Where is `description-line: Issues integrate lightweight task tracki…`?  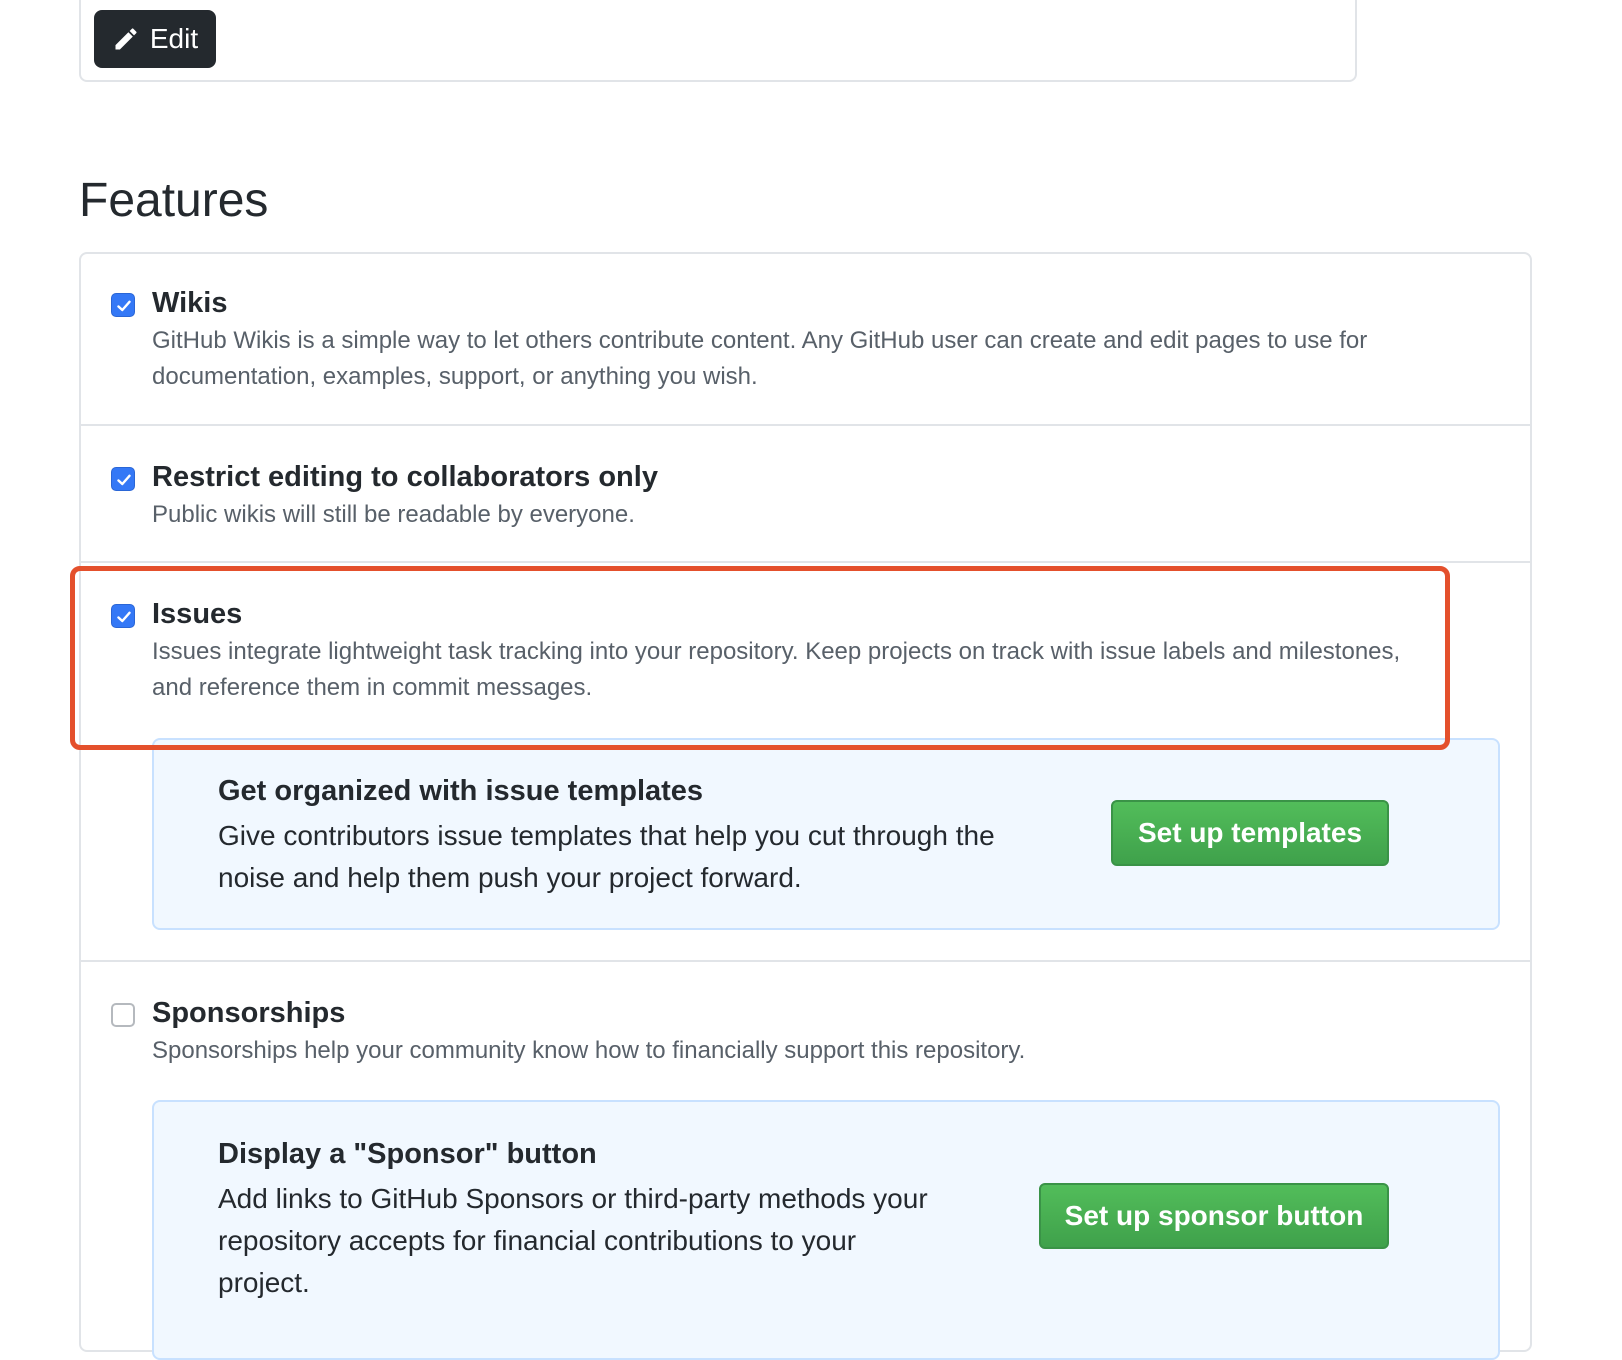 description-line: Issues integrate lightweight task tracki… is located at coordinates (776, 651).